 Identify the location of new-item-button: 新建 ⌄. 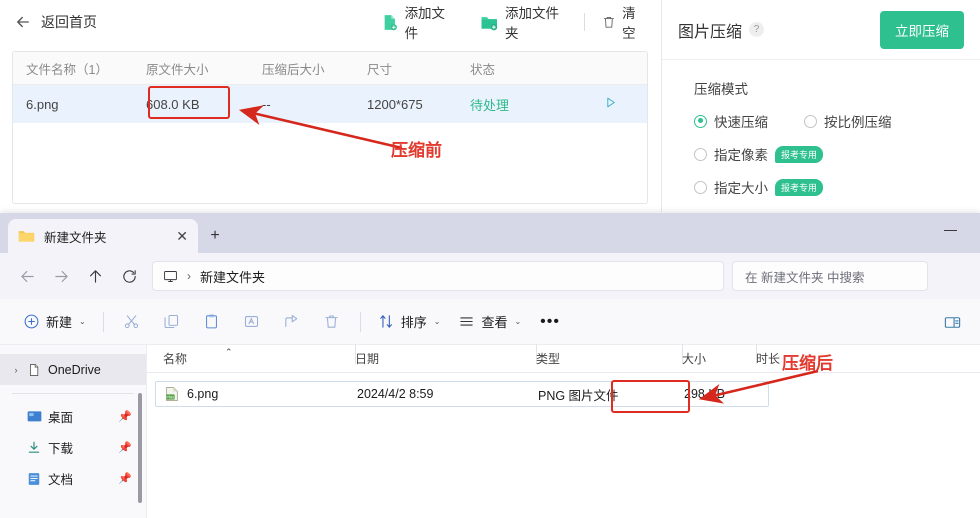
(54, 321).